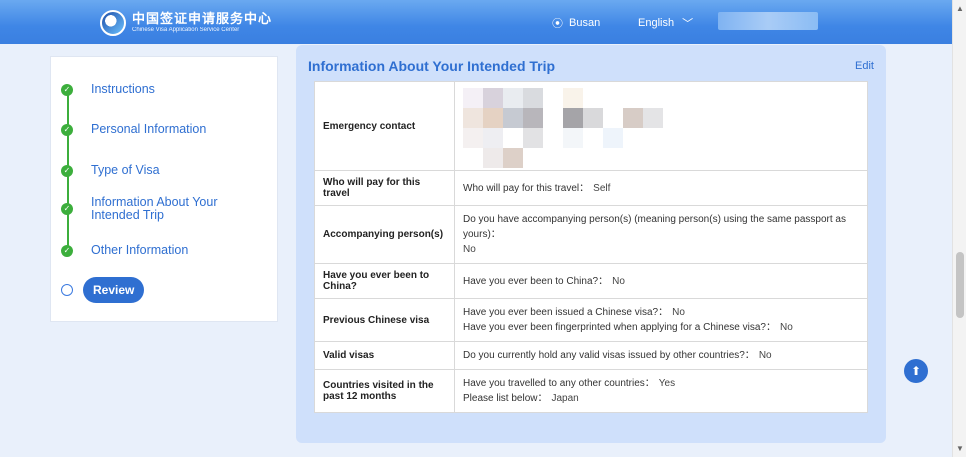 The height and width of the screenshot is (457, 966). What do you see at coordinates (384, 281) in the screenshot?
I see `row-key: Have you ever been to China?` at bounding box center [384, 281].